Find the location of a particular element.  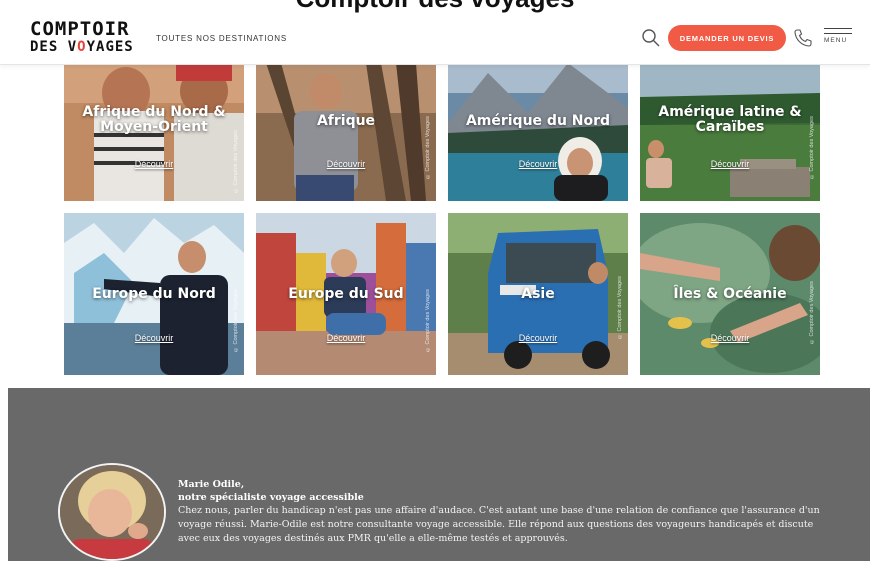

search-icon is located at coordinates (651, 38).